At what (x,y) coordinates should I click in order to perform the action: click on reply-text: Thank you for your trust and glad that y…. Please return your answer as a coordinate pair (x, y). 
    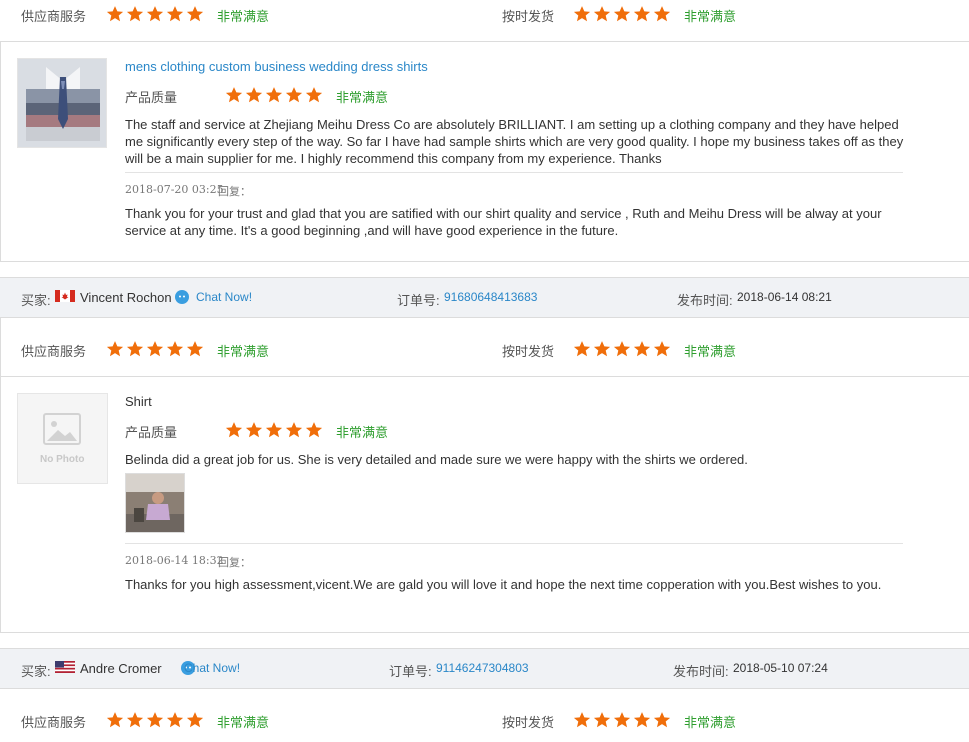
    Looking at the image, I should click on (503, 222).